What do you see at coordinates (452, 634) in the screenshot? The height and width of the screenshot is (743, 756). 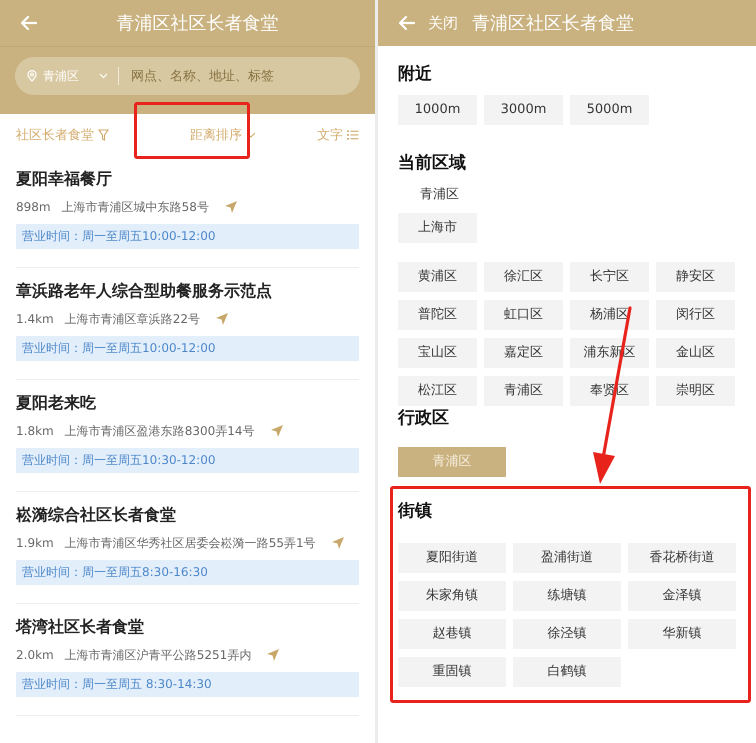 I see `option-chip: 赵巷镇` at bounding box center [452, 634].